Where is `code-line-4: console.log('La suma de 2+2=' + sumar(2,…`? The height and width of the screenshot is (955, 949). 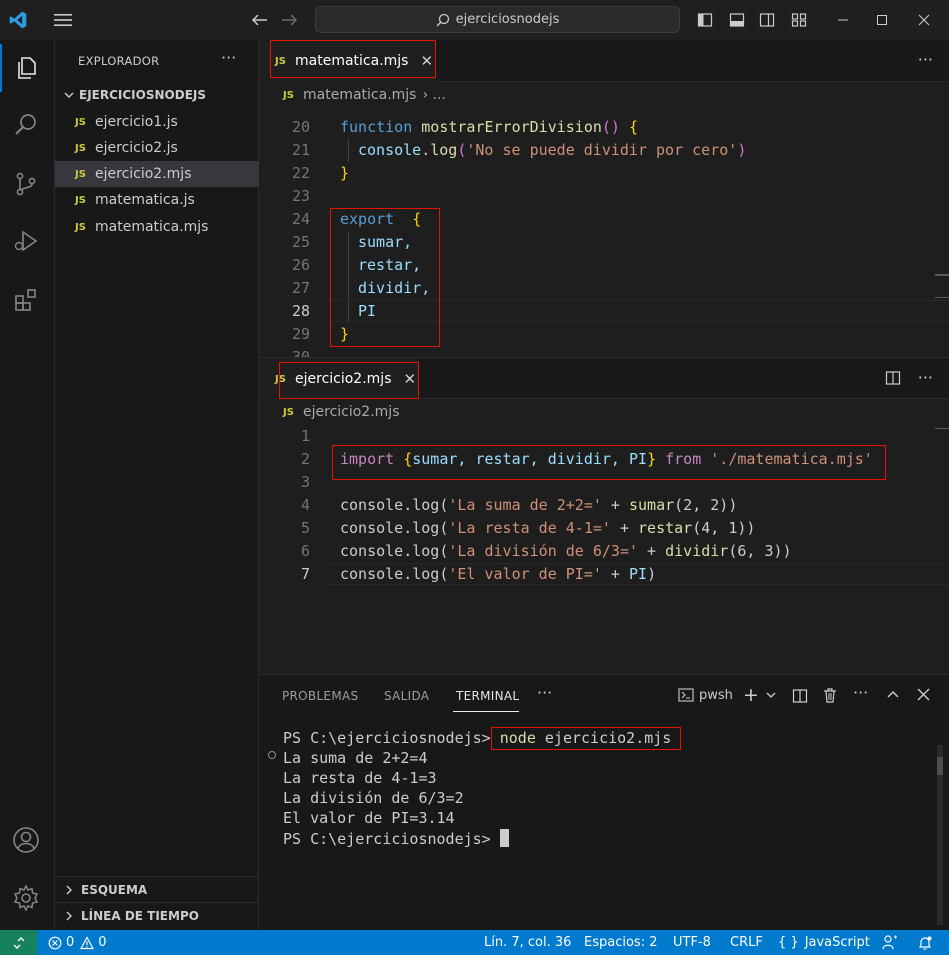
code-line-4: console.log('La suma de 2+2=' + sumar(2,… is located at coordinates (539, 505).